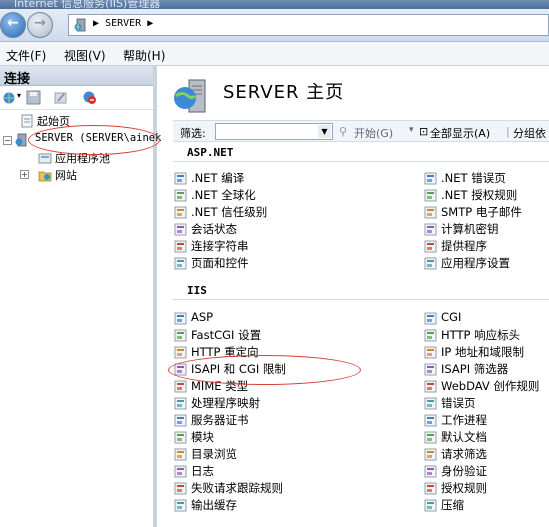 This screenshot has height=527, width=549. I want to click on feature-modules: 模块, so click(294, 437).